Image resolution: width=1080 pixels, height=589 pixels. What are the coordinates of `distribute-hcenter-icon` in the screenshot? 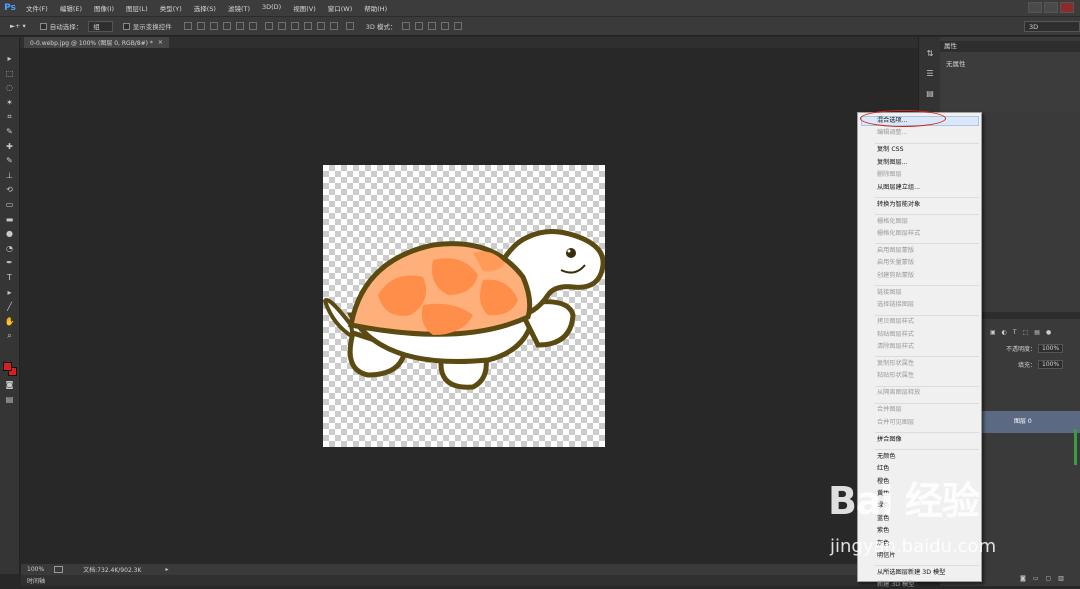 It's located at (320, 26).